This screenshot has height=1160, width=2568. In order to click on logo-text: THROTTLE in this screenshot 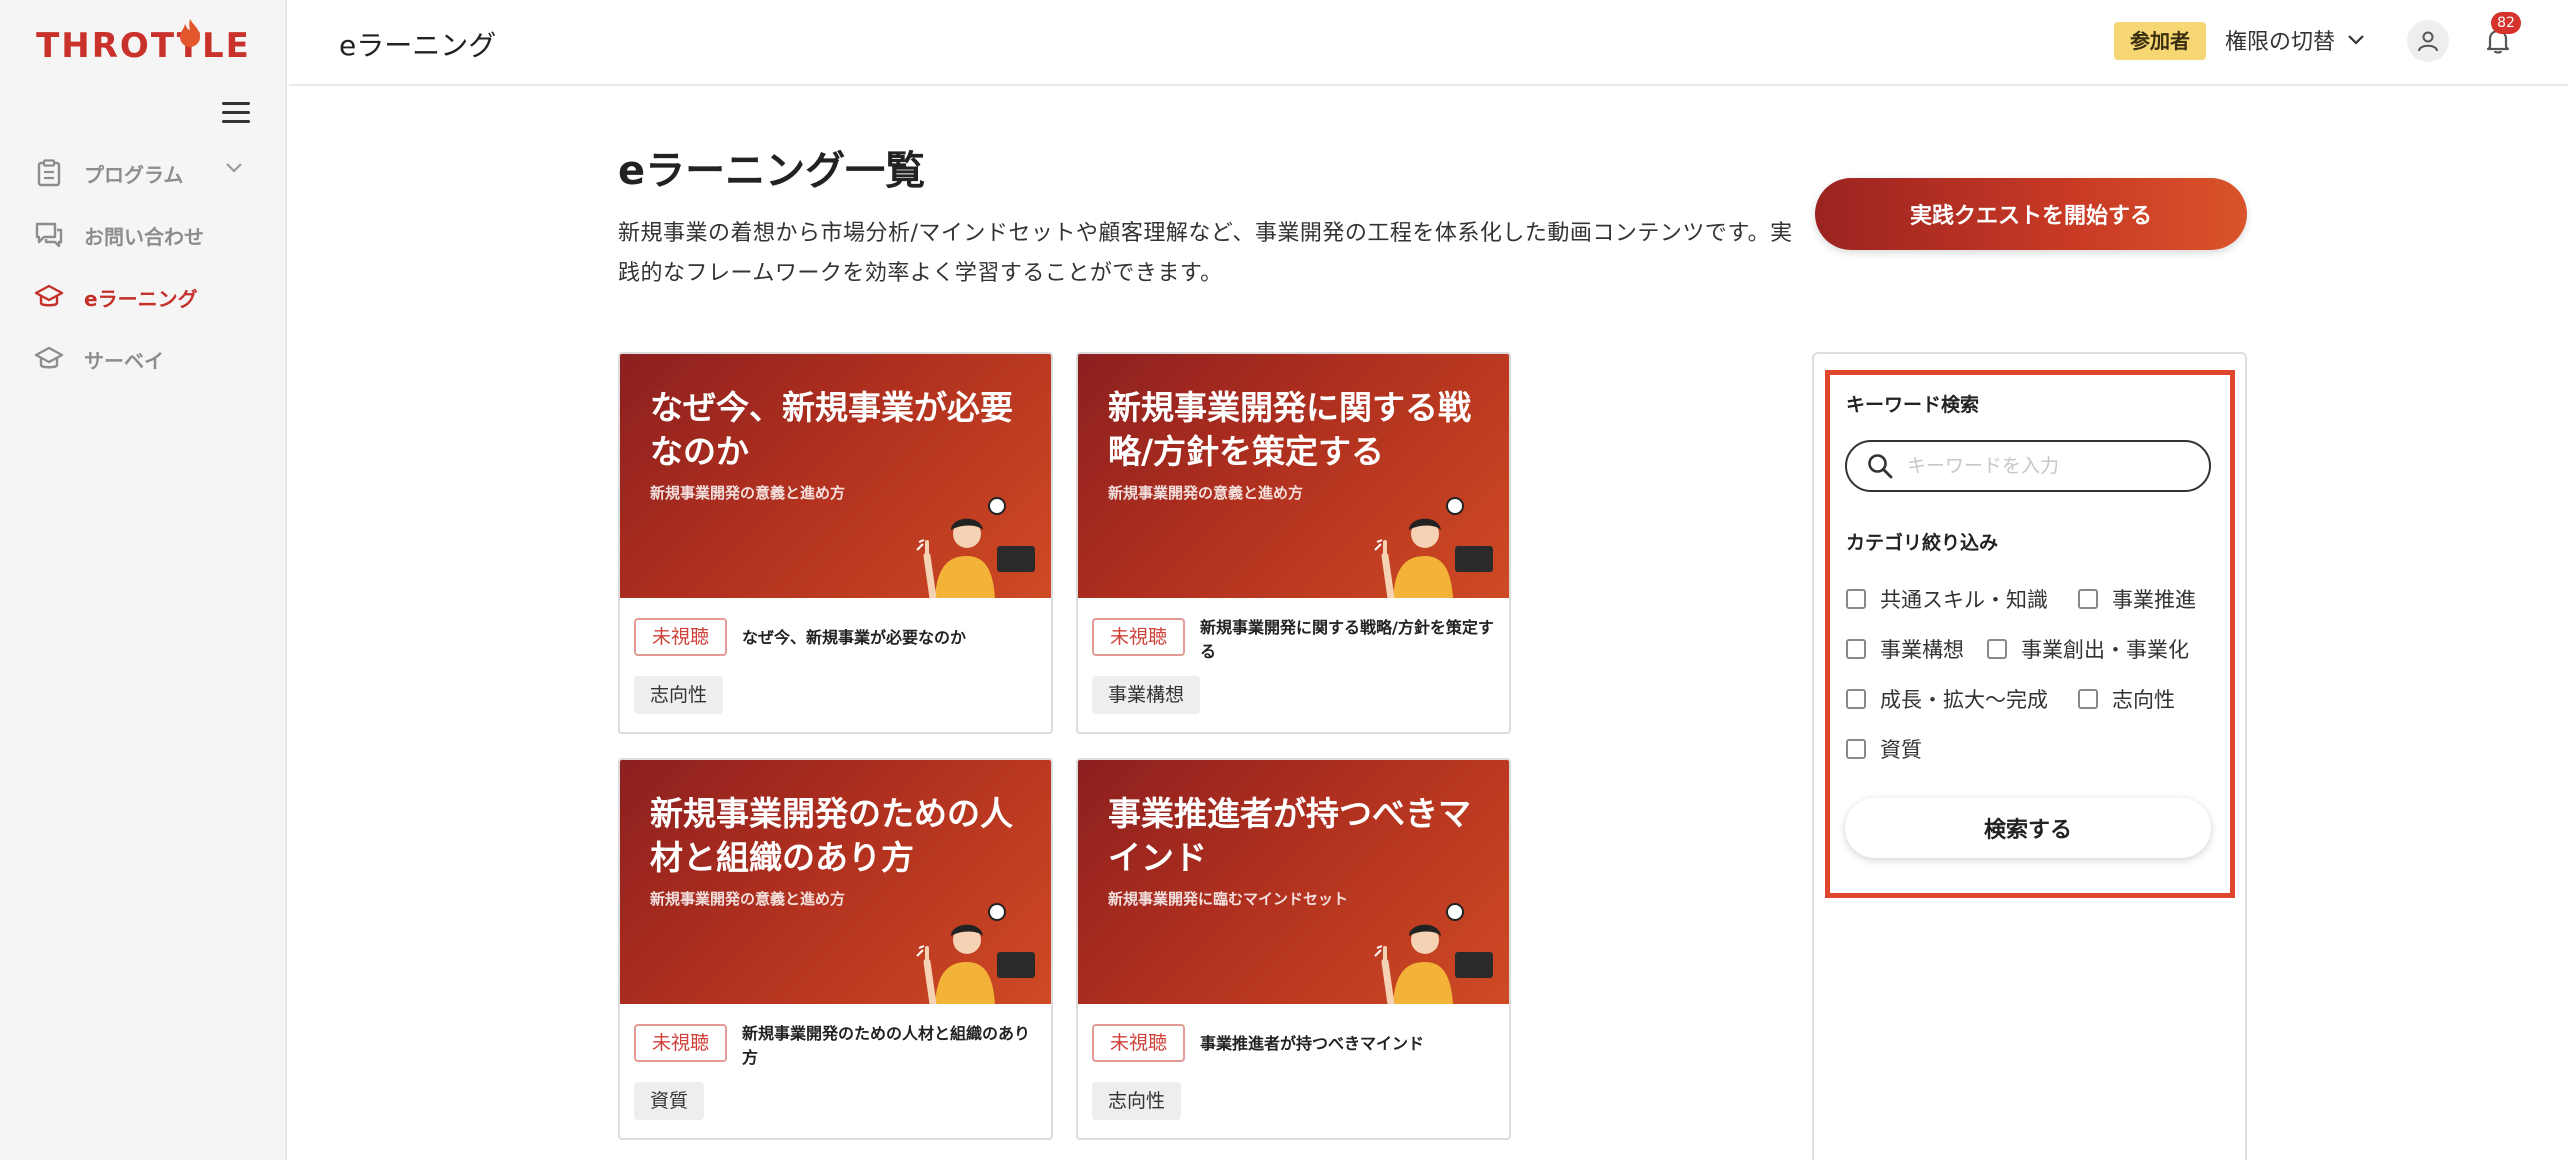, I will do `click(143, 46)`.